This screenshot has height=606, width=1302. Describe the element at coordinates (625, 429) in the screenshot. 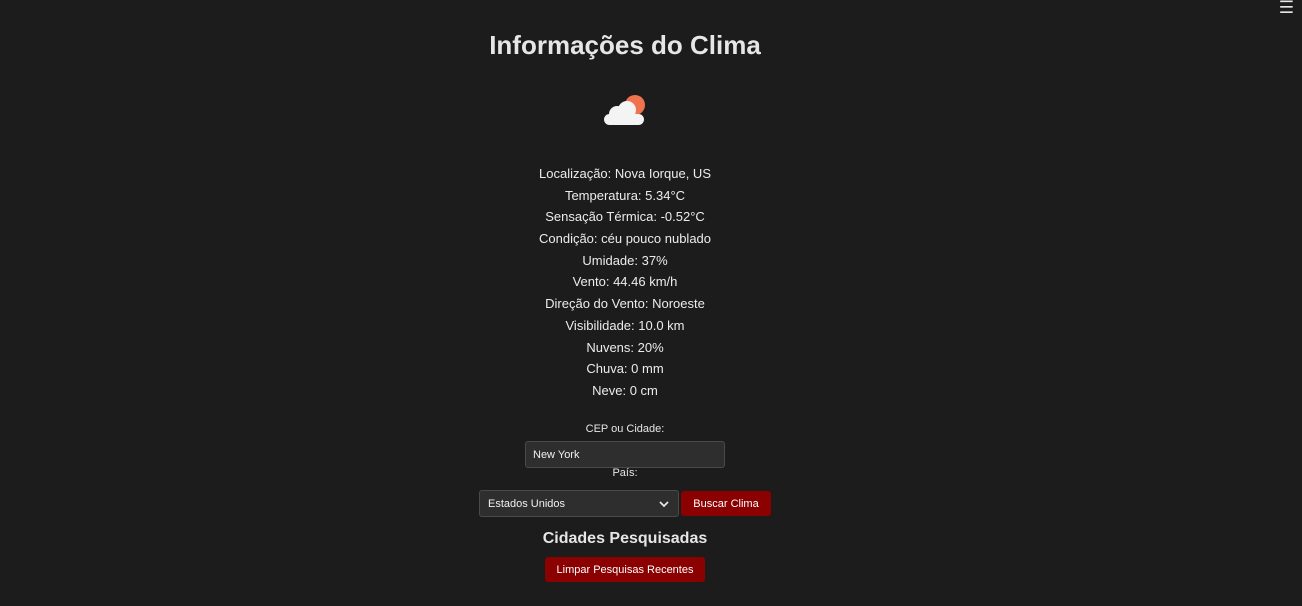

I see `city-label: CEP ou Cidade:` at that location.